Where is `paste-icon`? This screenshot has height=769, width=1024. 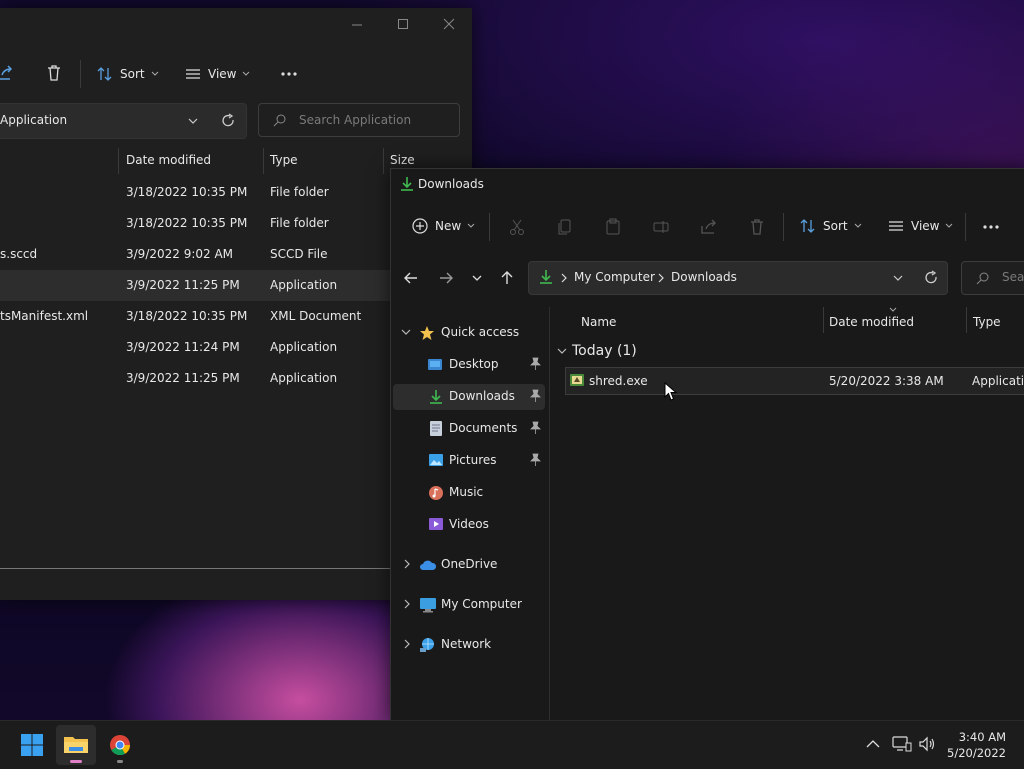
paste-icon is located at coordinates (613, 227).